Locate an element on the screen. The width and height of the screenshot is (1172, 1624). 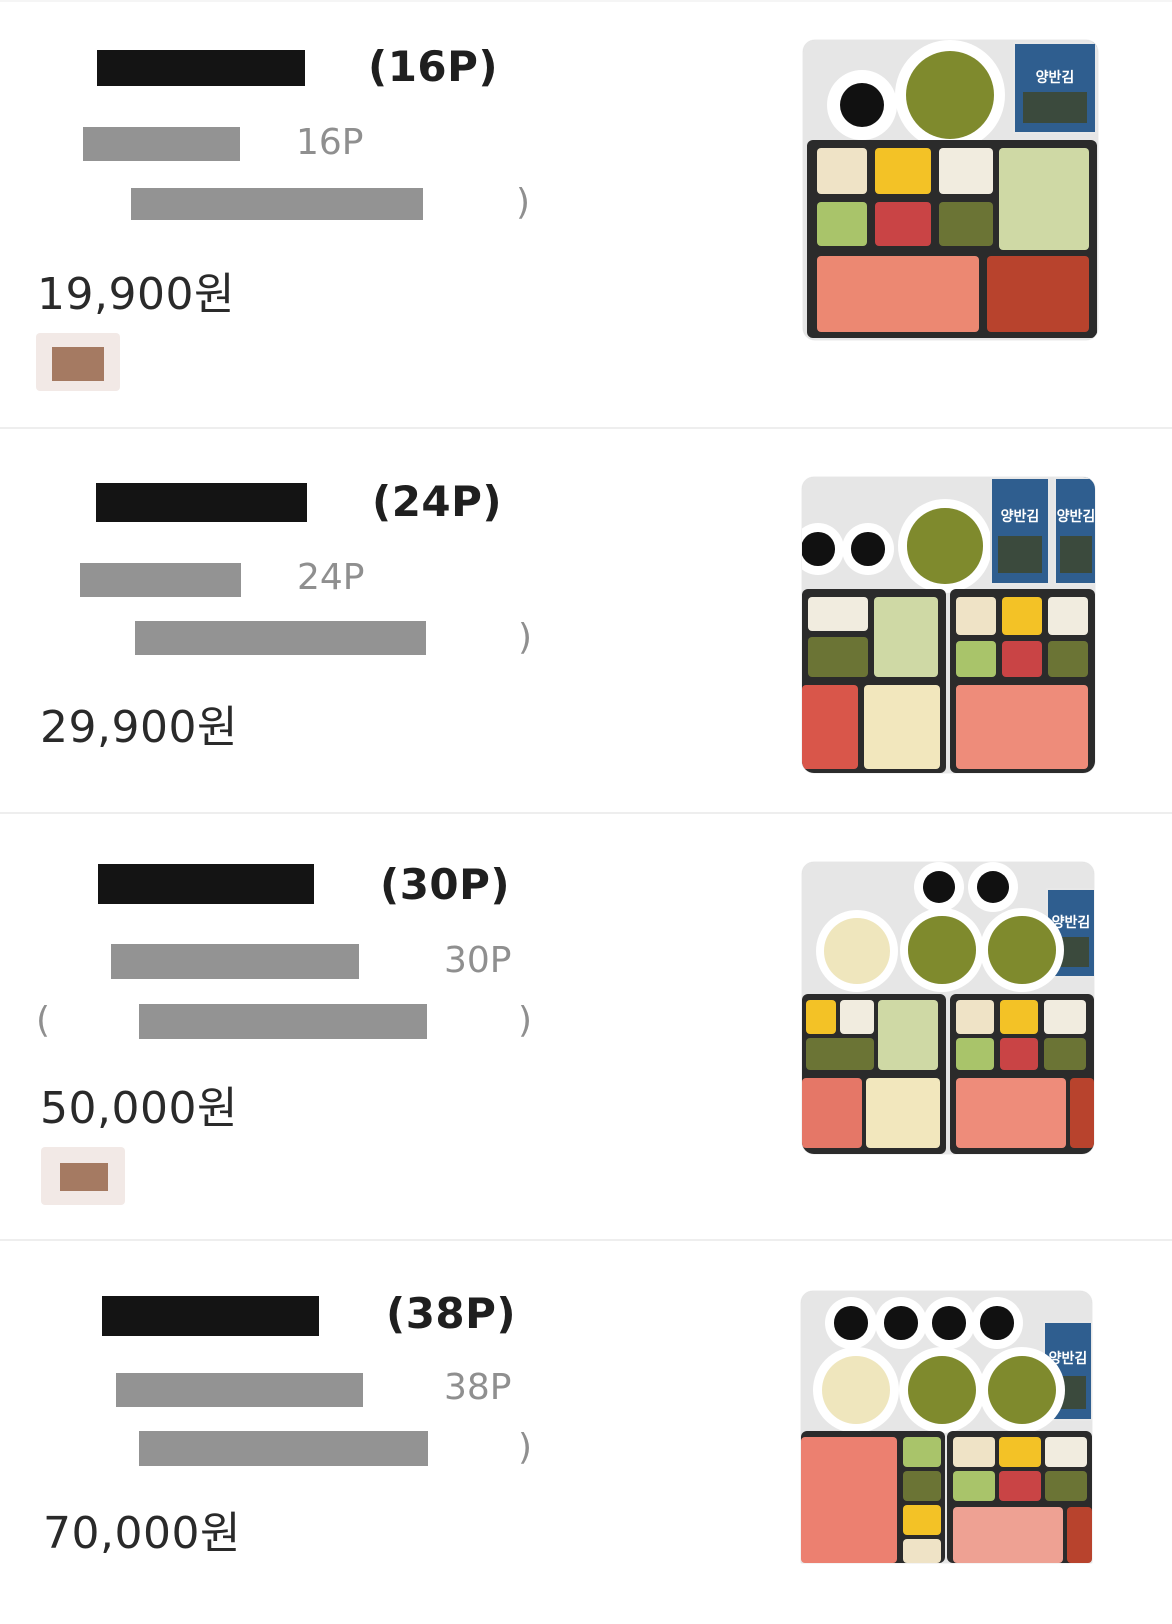
item-price: 70,000원 is located at coordinates (142, 1533).